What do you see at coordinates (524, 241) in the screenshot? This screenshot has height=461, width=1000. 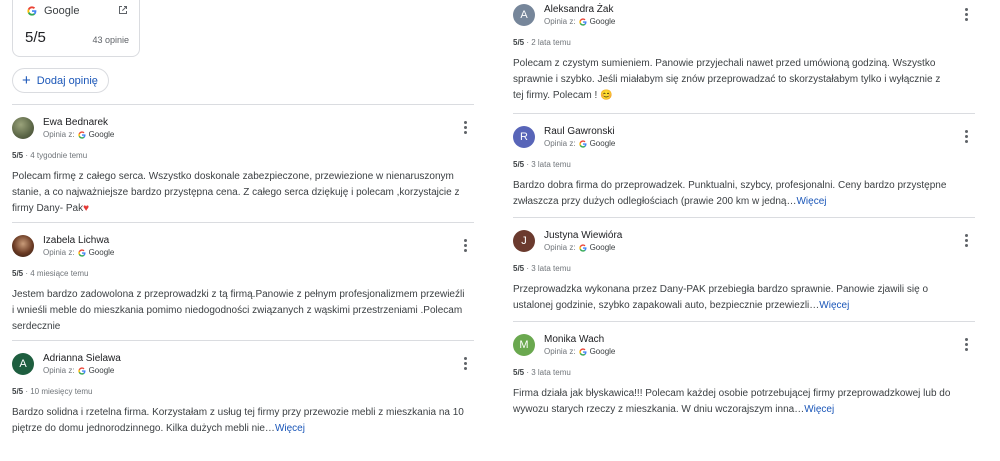 I see `avatar: J` at bounding box center [524, 241].